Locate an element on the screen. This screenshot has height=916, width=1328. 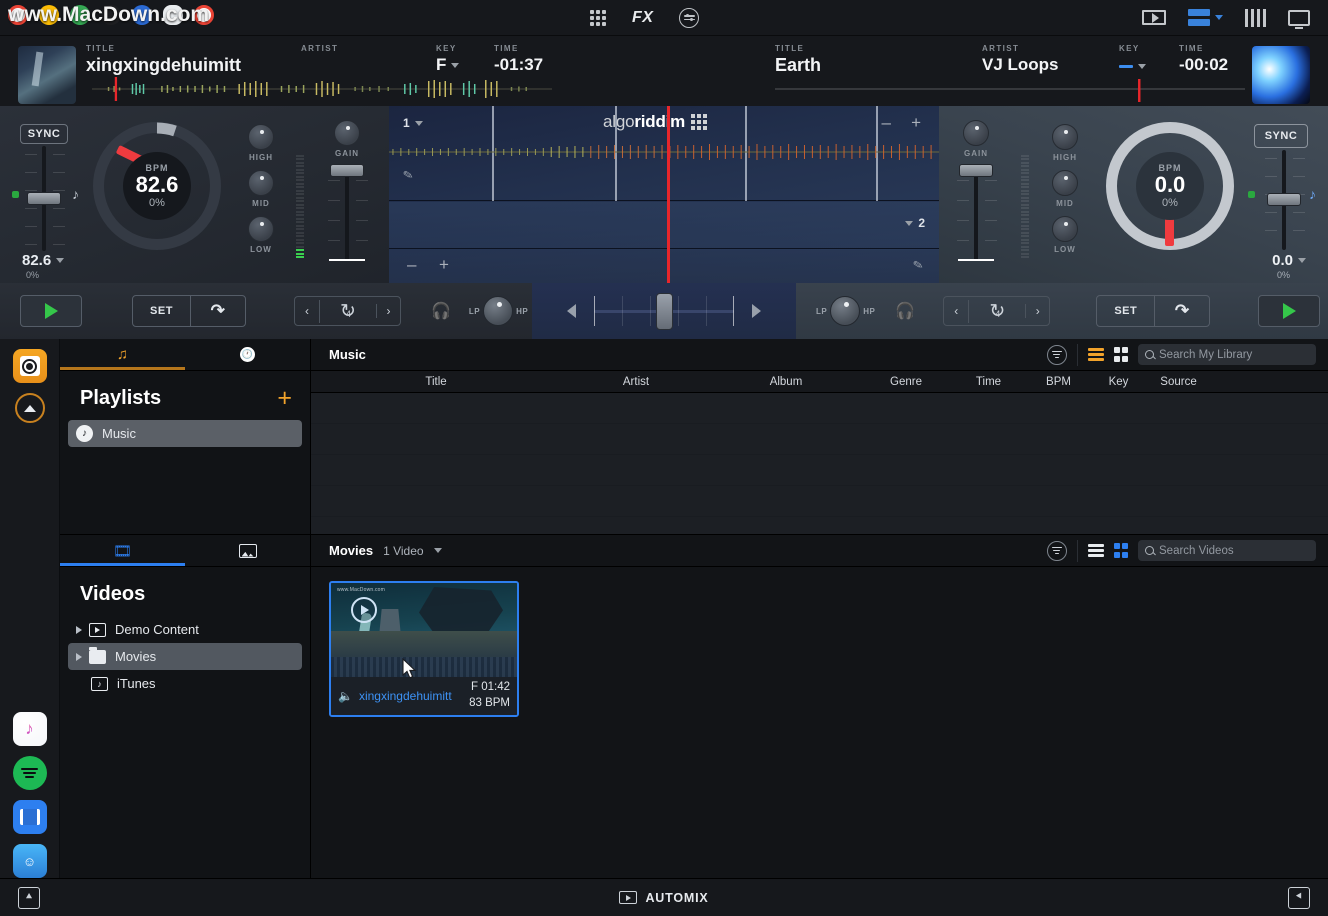
video-library-icon is located at coordinates (29, 817).